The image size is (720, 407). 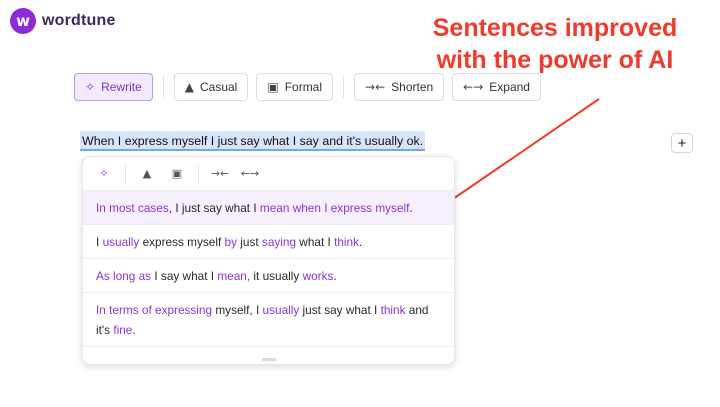 I want to click on headline-line-1: Sentences improved, so click(x=555, y=28).